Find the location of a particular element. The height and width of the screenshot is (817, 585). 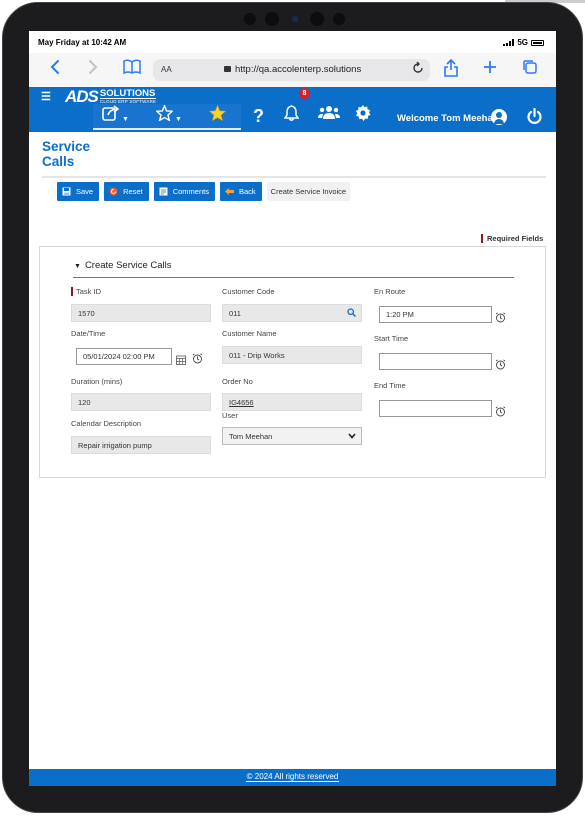

calendar-description-field: Repair irrigation pump is located at coordinates (141, 445).